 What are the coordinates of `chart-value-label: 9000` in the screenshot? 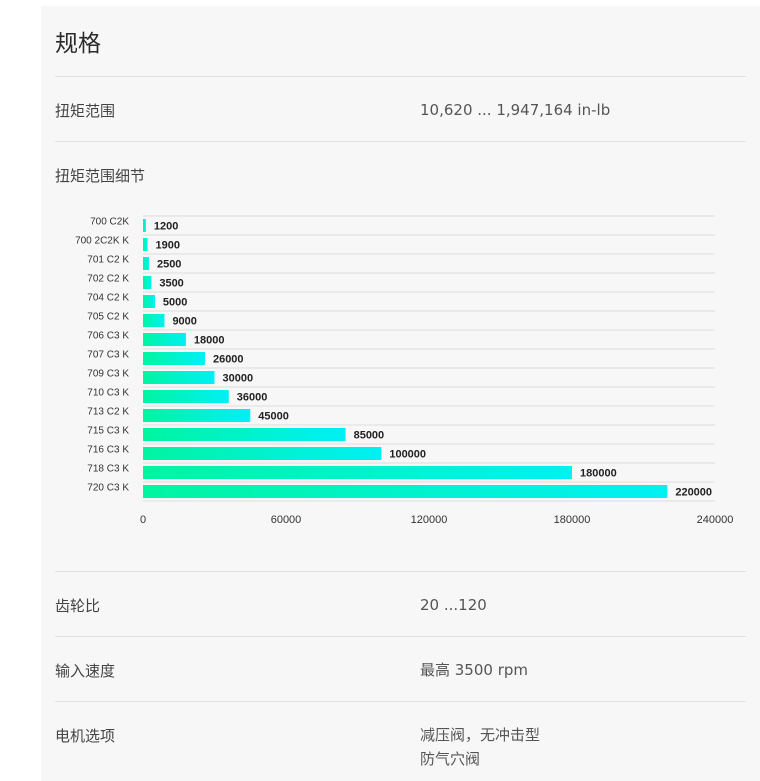 It's located at (184, 322).